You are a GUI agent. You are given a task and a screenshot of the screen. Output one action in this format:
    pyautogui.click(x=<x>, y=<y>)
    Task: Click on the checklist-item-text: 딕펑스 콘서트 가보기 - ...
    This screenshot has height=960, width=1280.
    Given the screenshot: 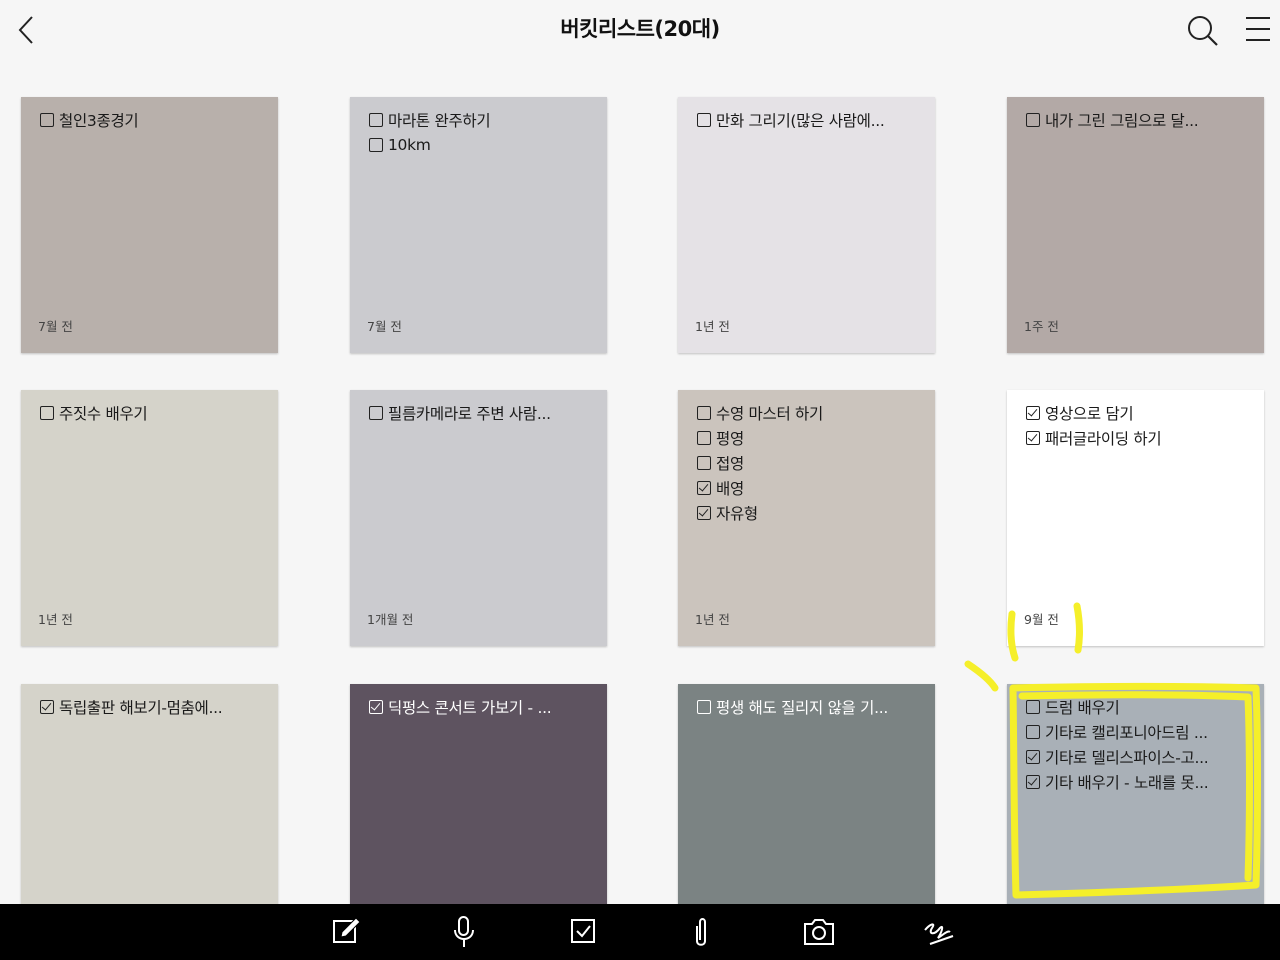 What is the action you would take?
    pyautogui.click(x=470, y=707)
    